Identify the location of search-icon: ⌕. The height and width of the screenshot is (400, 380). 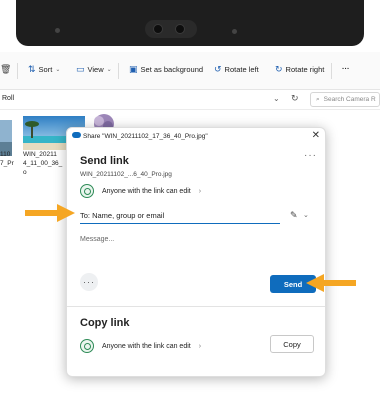
(318, 99).